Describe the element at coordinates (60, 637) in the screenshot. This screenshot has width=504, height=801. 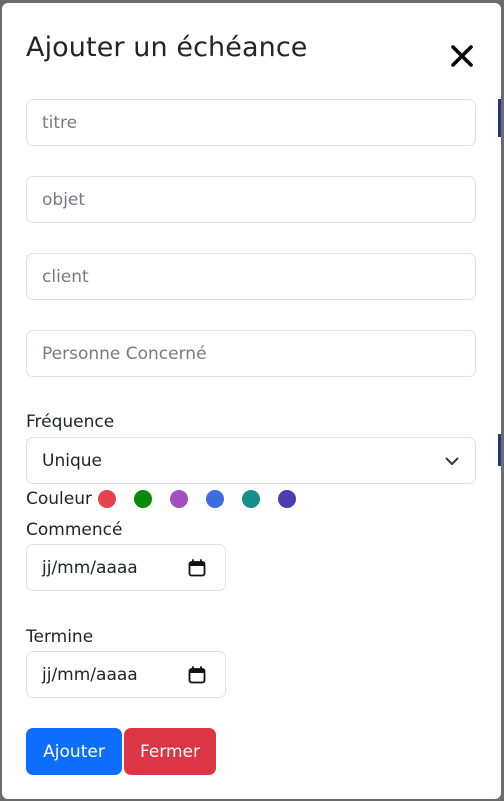
I see `termine-label: Termine` at that location.